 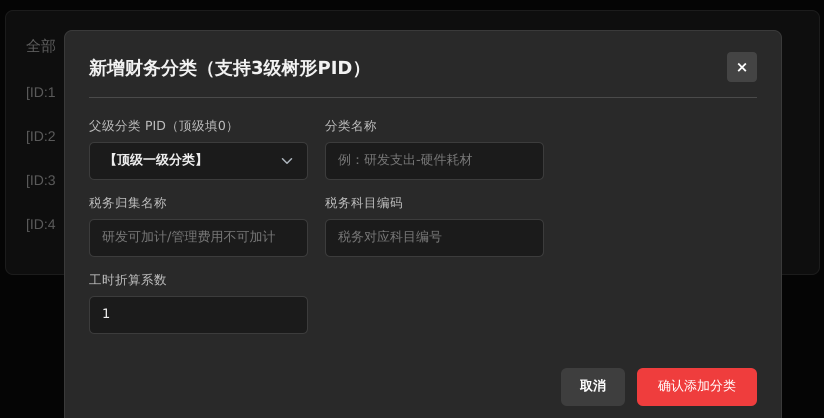 I want to click on list-item-text: [ID:1, so click(x=41, y=92).